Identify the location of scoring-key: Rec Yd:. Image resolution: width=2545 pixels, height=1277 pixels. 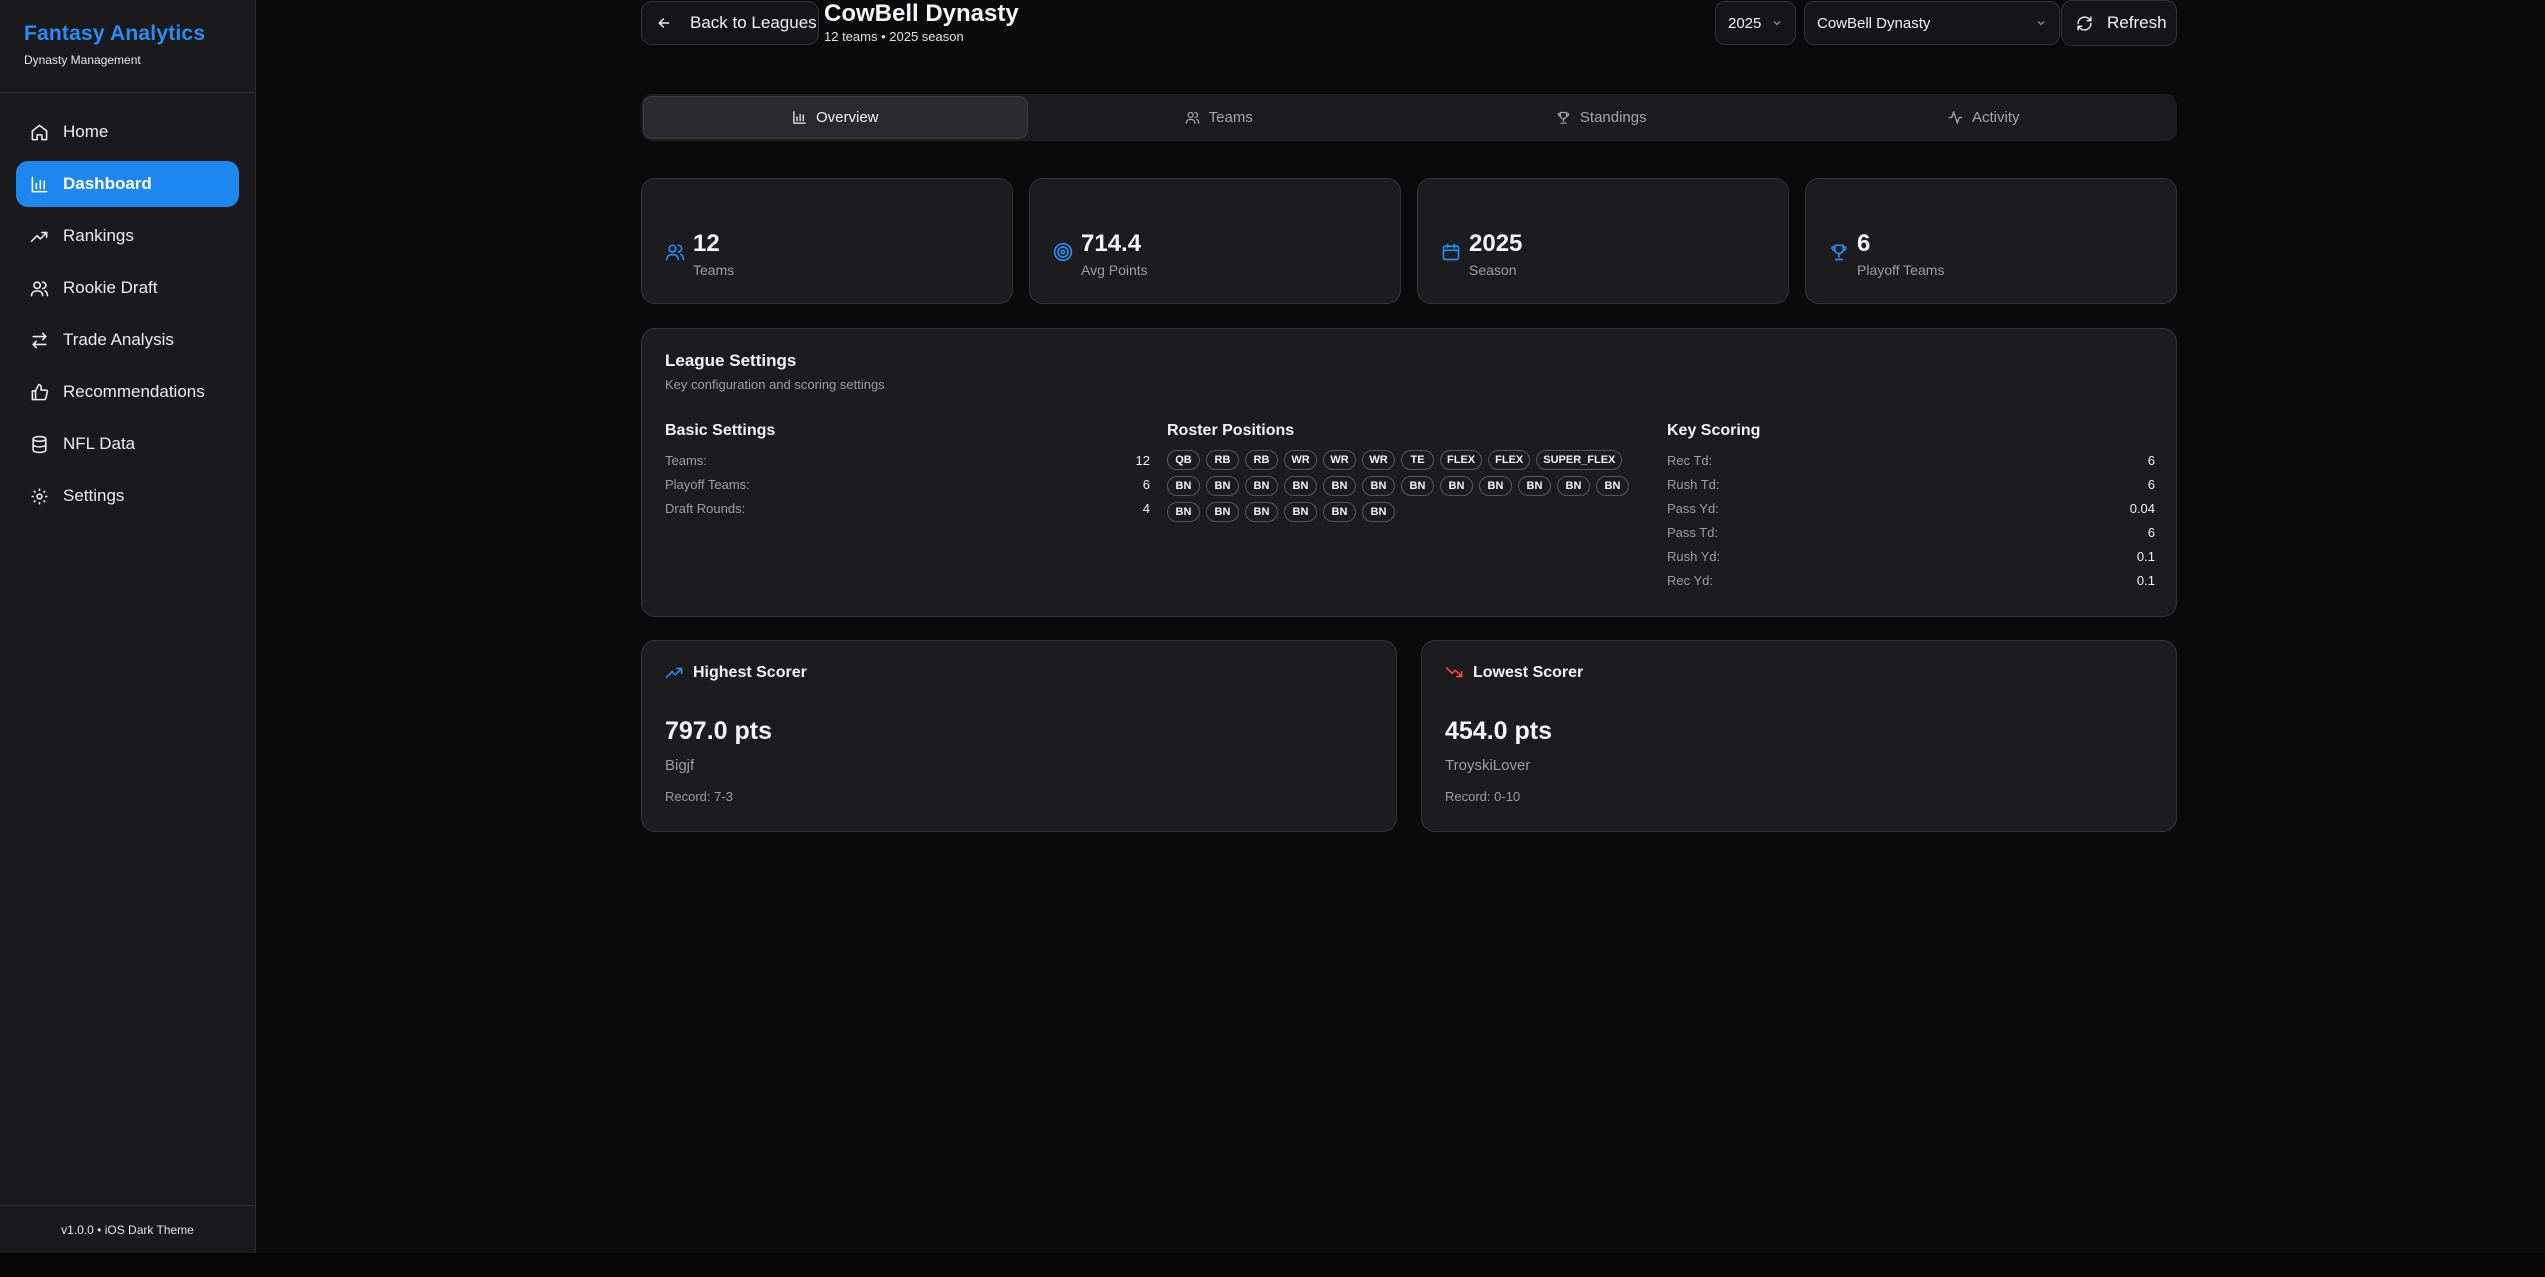
(1690, 580).